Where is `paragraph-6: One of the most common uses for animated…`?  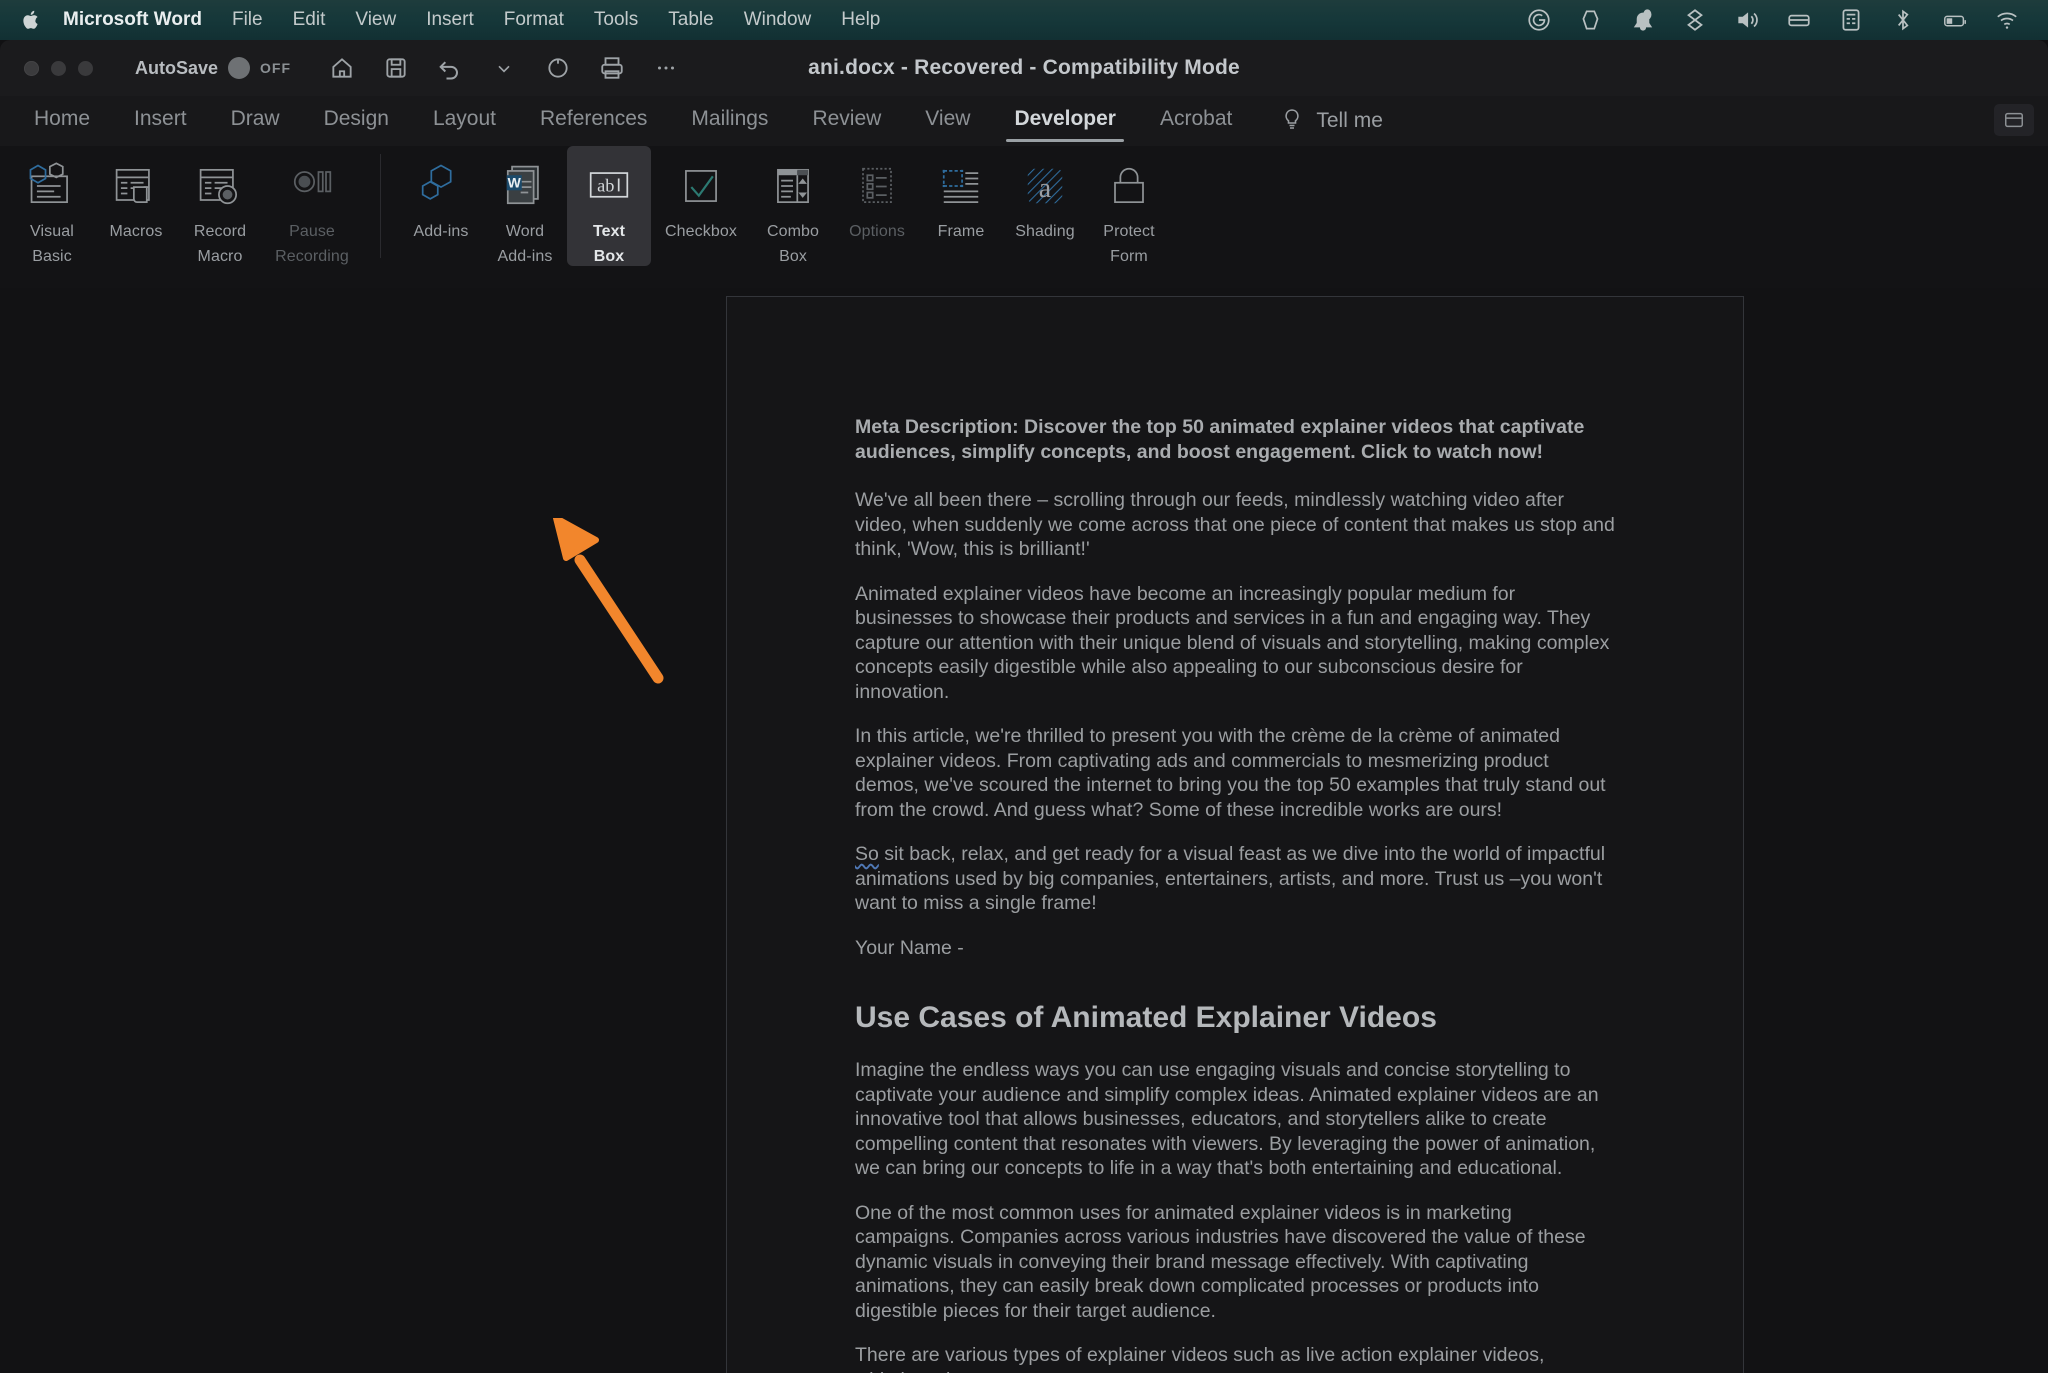 paragraph-6: One of the most common uses for animated… is located at coordinates (1220, 1261).